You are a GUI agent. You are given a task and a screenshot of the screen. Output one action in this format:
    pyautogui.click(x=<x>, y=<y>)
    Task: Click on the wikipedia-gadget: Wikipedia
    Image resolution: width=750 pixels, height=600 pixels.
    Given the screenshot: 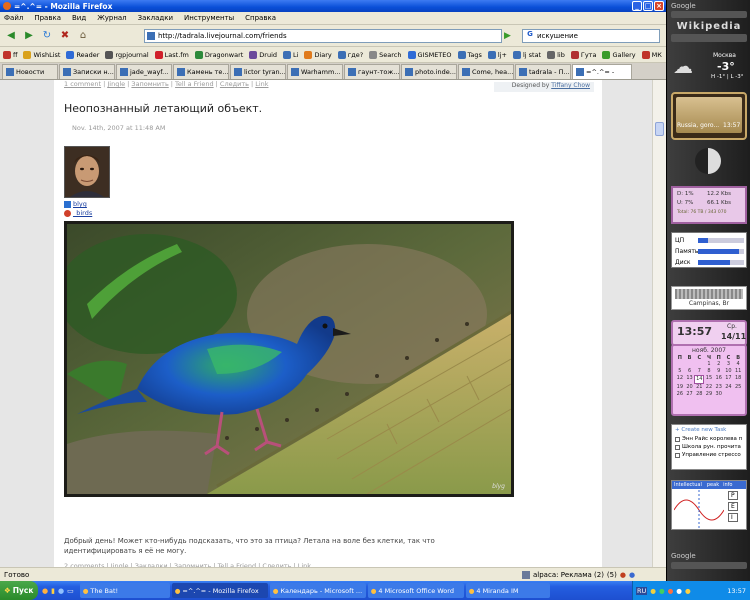 What is the action you would take?
    pyautogui.click(x=709, y=34)
    